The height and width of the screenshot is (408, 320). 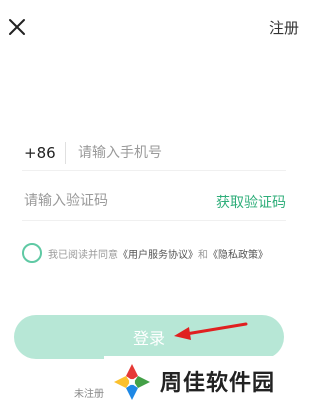 I want to click on close-icon, so click(x=17, y=27).